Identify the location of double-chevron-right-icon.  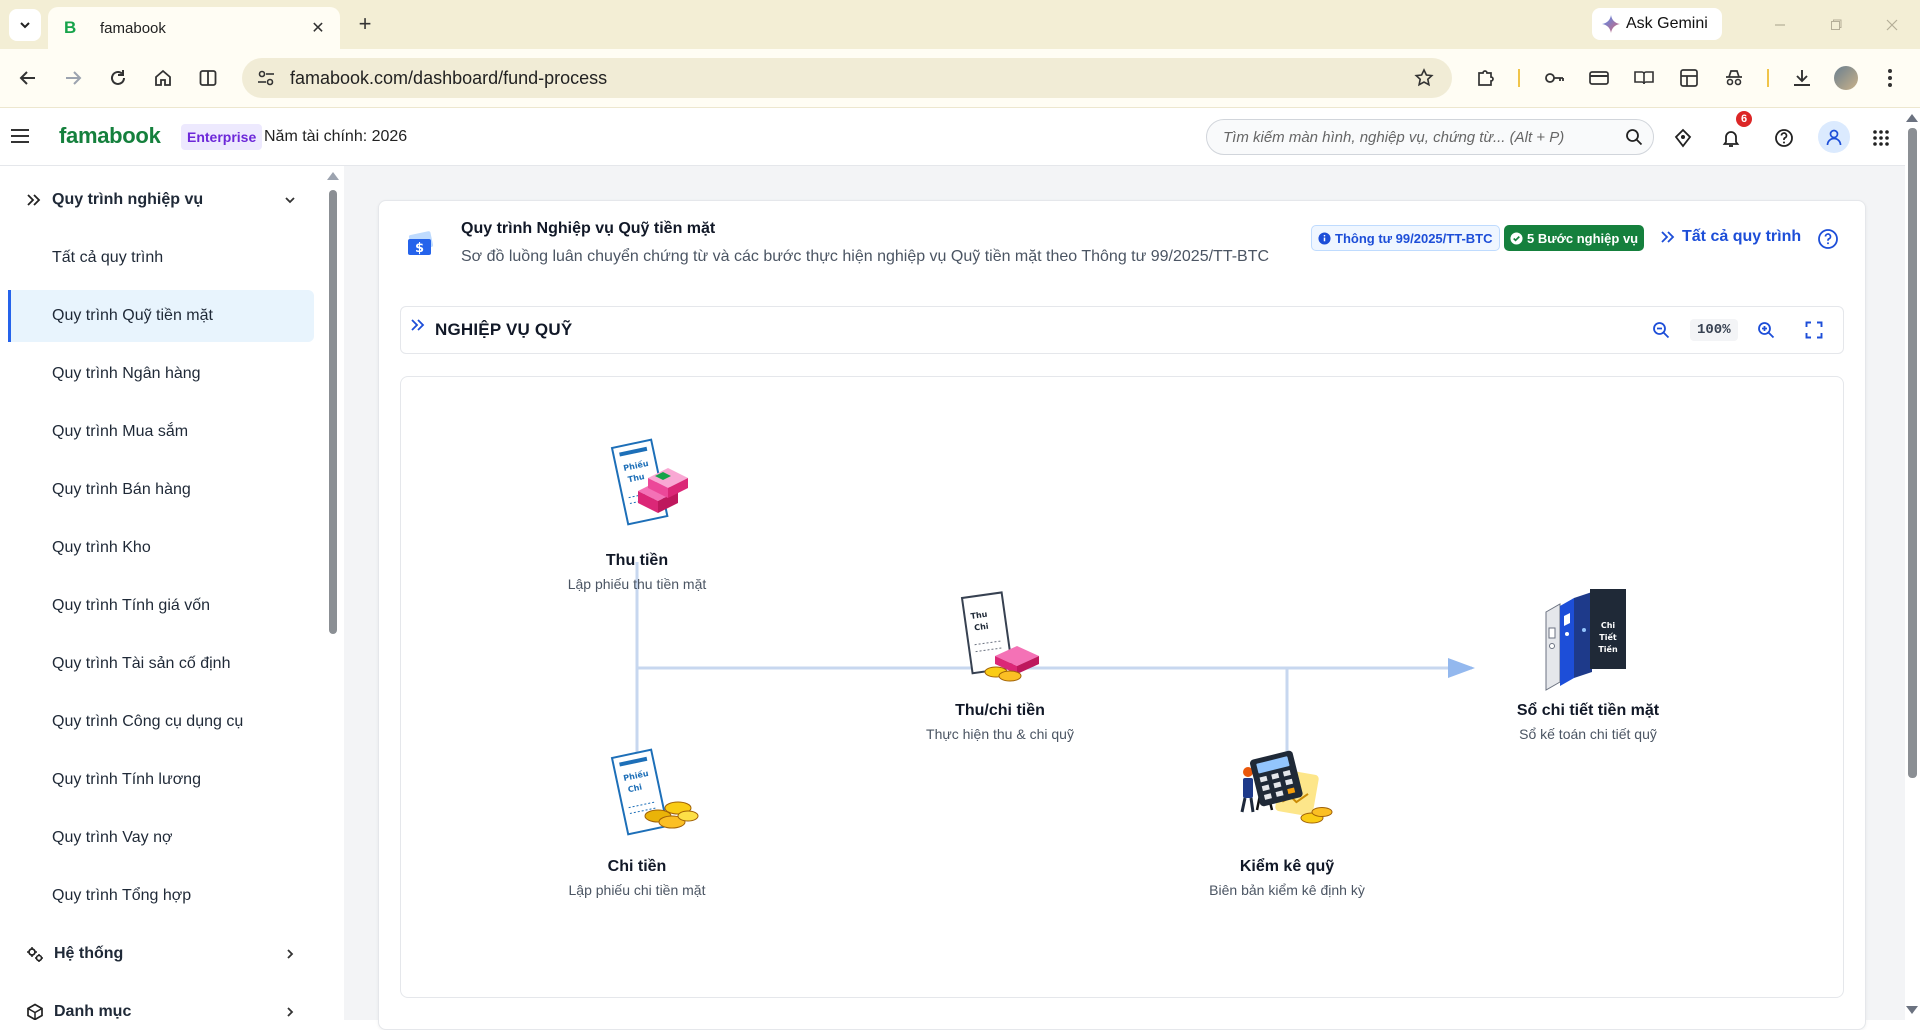
(418, 325).